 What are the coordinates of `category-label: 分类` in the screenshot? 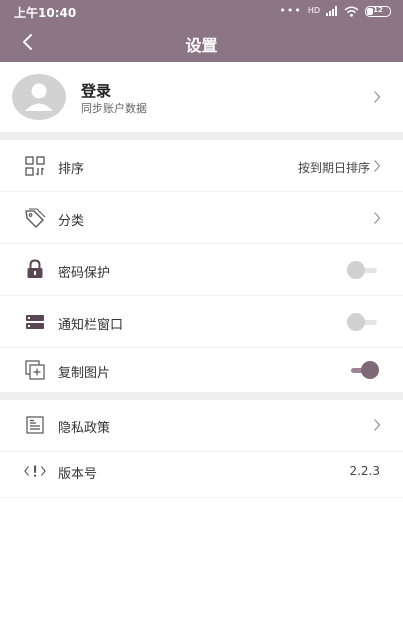 It's located at (71, 221).